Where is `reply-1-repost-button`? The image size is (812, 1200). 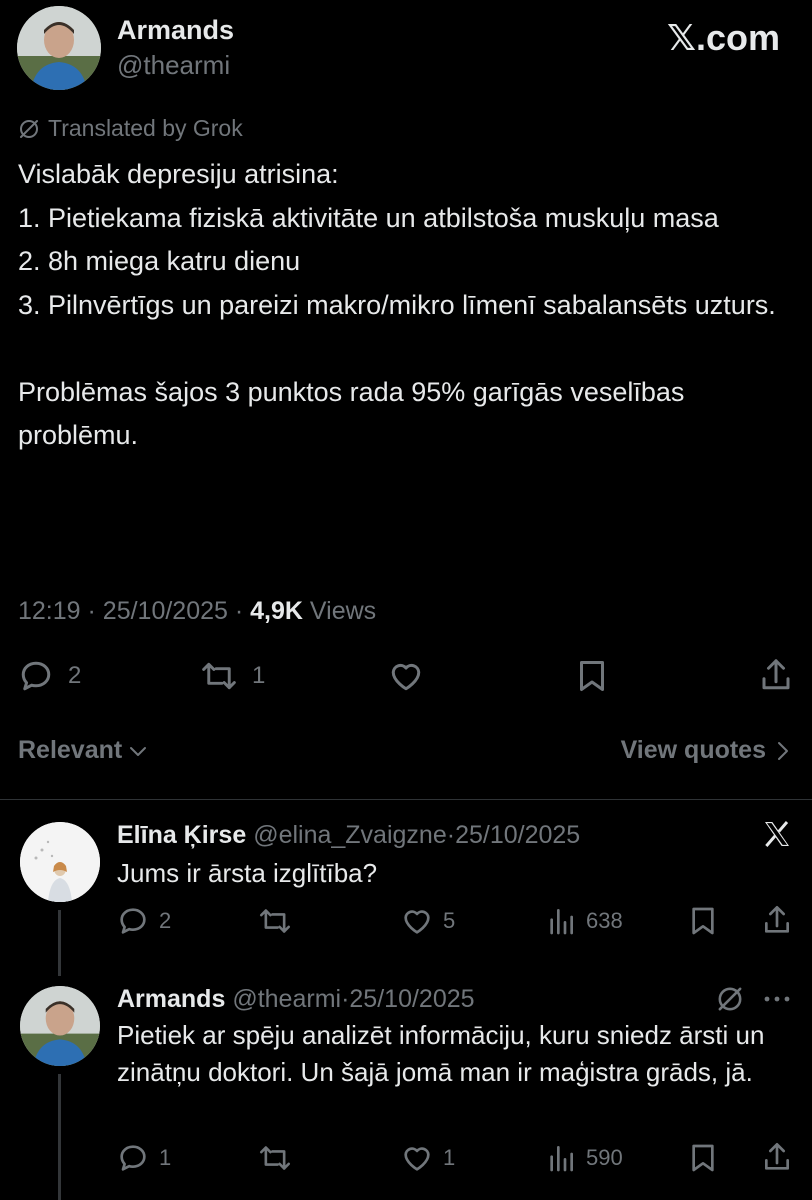
reply-1-repost-button is located at coordinates (275, 921).